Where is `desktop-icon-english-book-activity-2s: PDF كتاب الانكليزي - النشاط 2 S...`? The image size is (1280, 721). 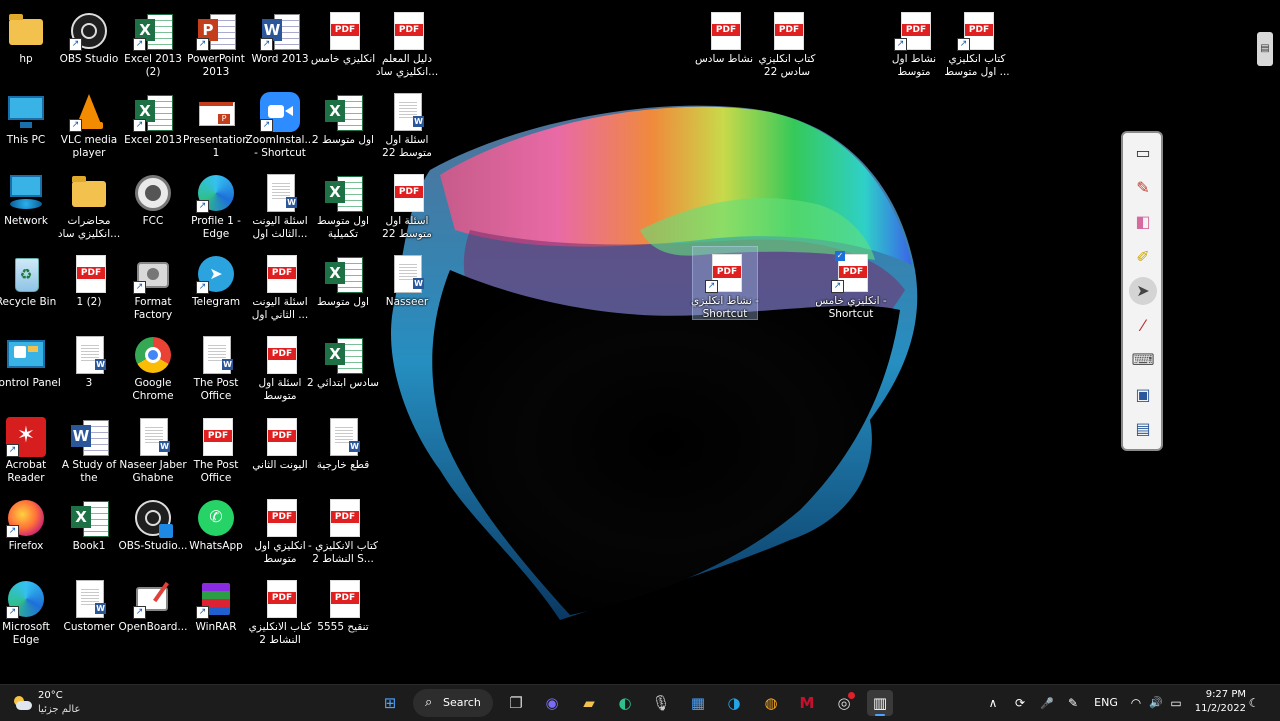
desktop-icon-english-book-activity-2s: PDF كتاب الانكليزي - النشاط 2 S... is located at coordinates (343, 531).